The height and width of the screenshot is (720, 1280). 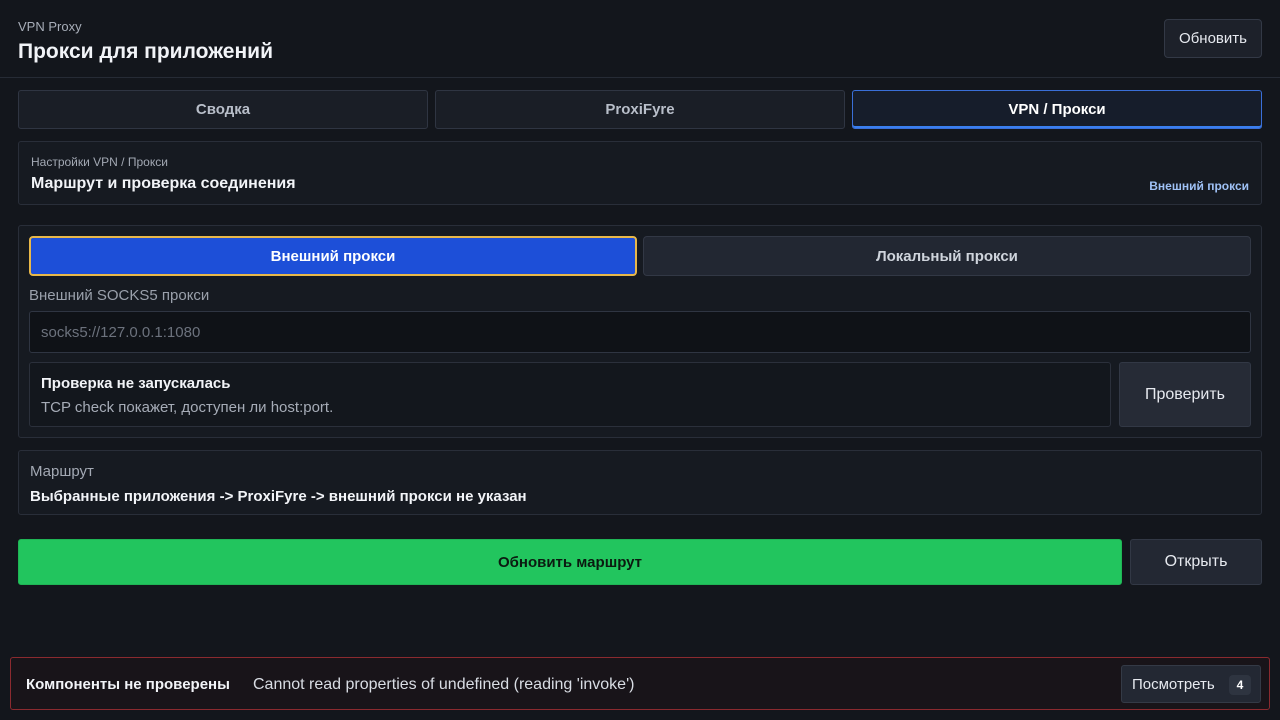 I want to click on local-proxy-button: Локальный прокси, so click(x=947, y=256).